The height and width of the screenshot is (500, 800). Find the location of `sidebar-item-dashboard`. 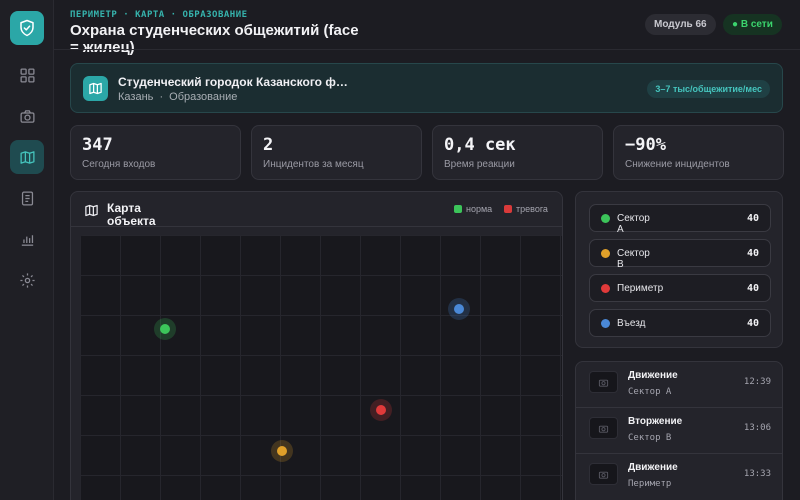

sidebar-item-dashboard is located at coordinates (27, 75).